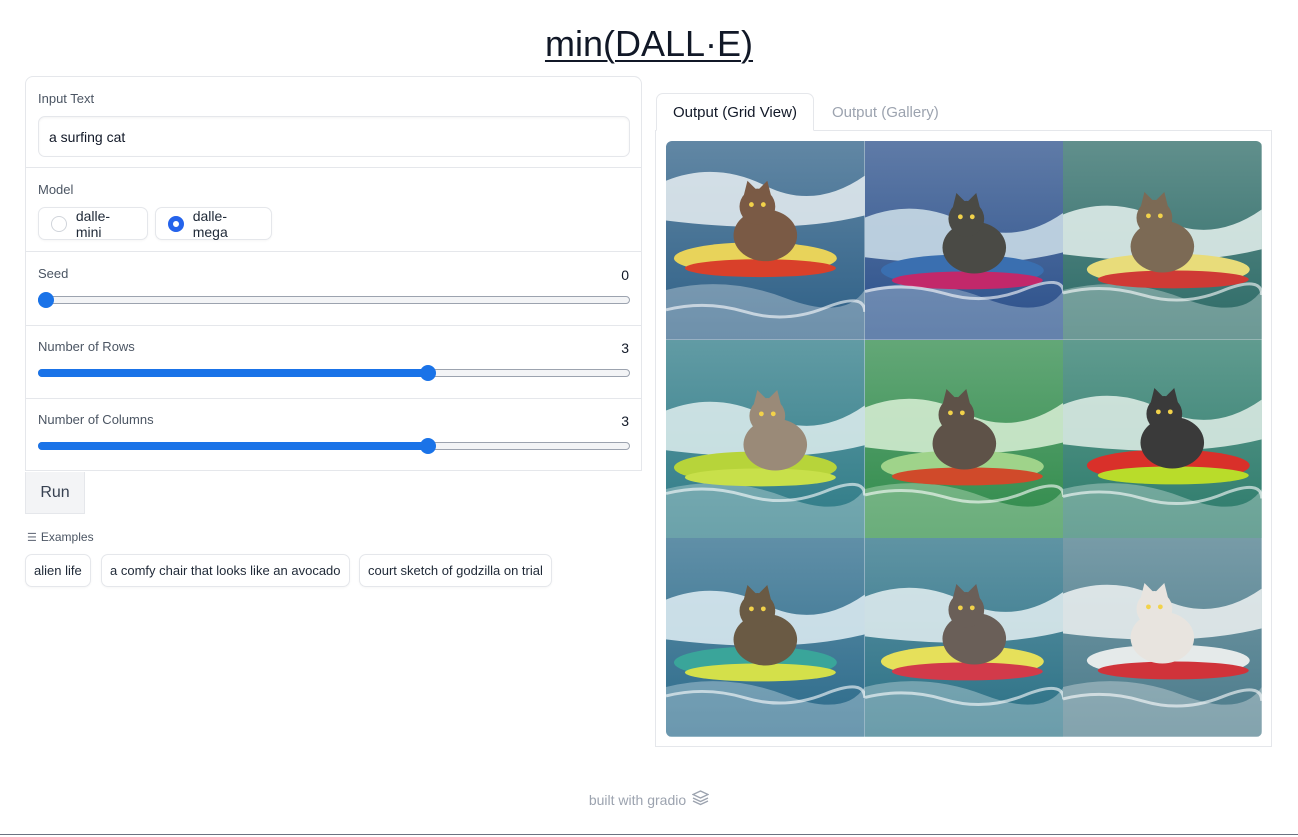 This screenshot has width=1298, height=837. I want to click on divider, so click(649, 834).